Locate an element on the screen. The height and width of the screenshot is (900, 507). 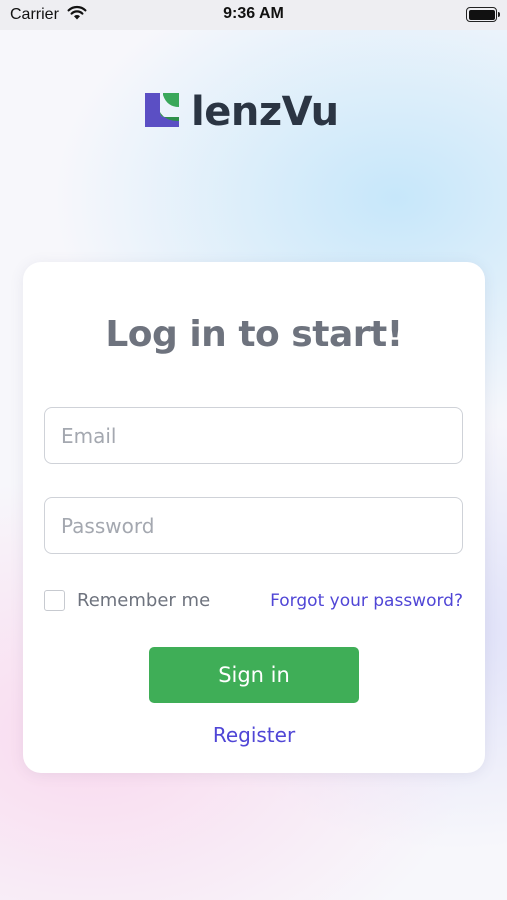
lenzvu-logo-mark-icon is located at coordinates (162, 112).